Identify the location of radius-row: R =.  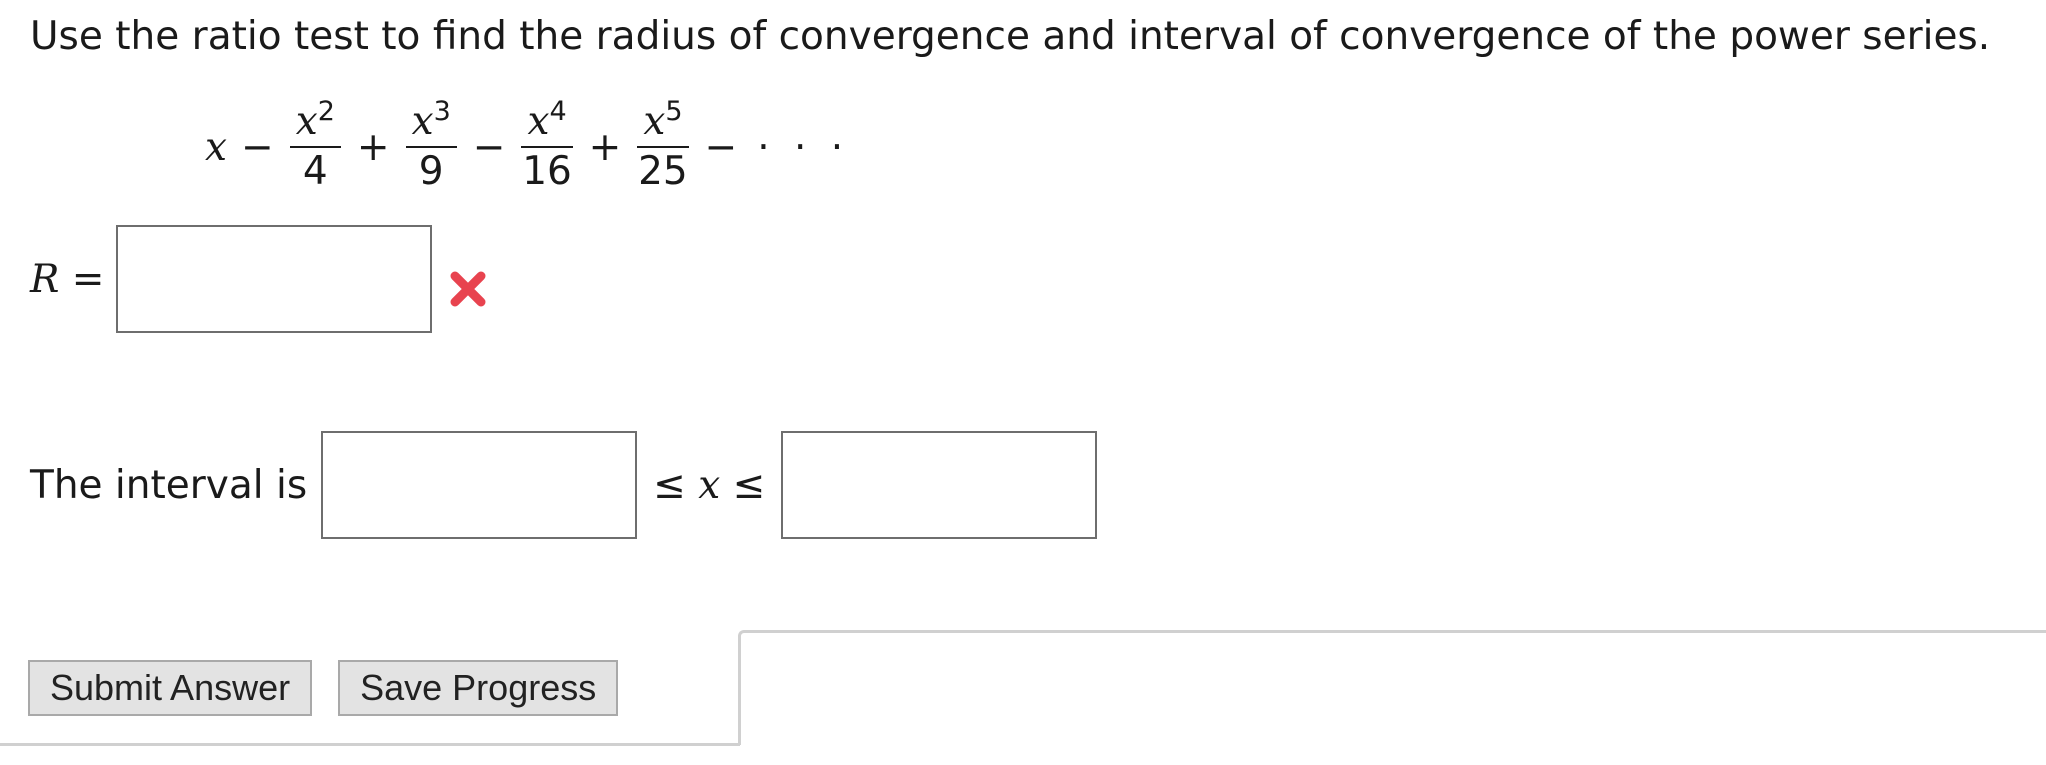
(260, 279).